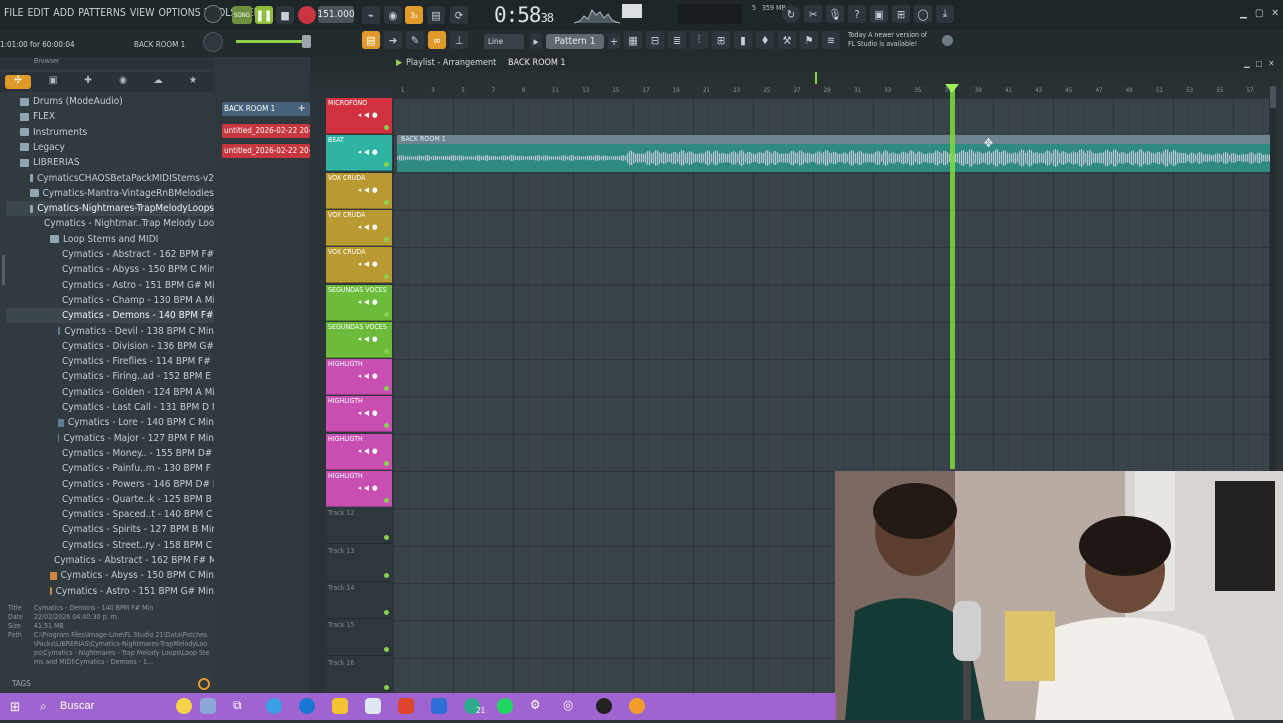  What do you see at coordinates (341, 551) in the screenshot?
I see `track-name: Track 13` at bounding box center [341, 551].